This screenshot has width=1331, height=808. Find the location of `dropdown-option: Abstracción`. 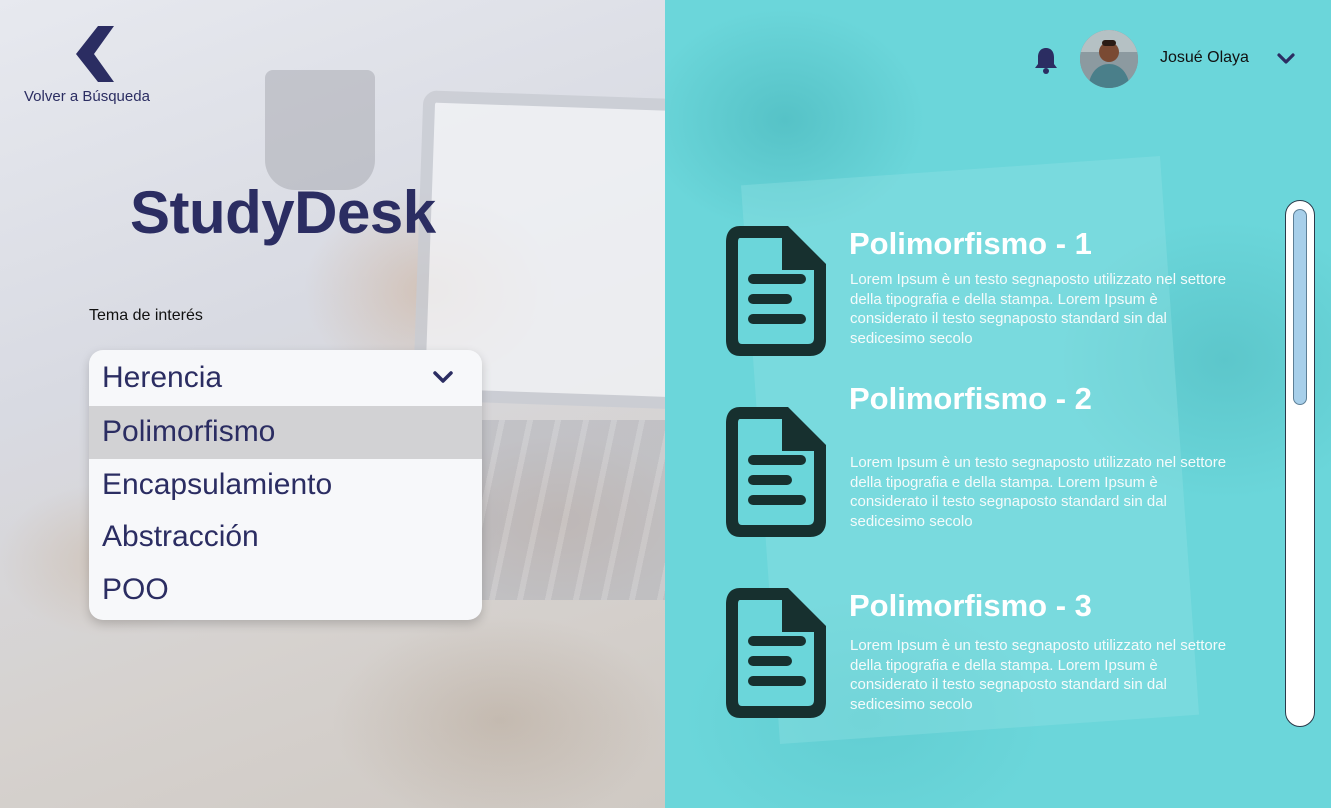

dropdown-option: Abstracción is located at coordinates (285, 537).